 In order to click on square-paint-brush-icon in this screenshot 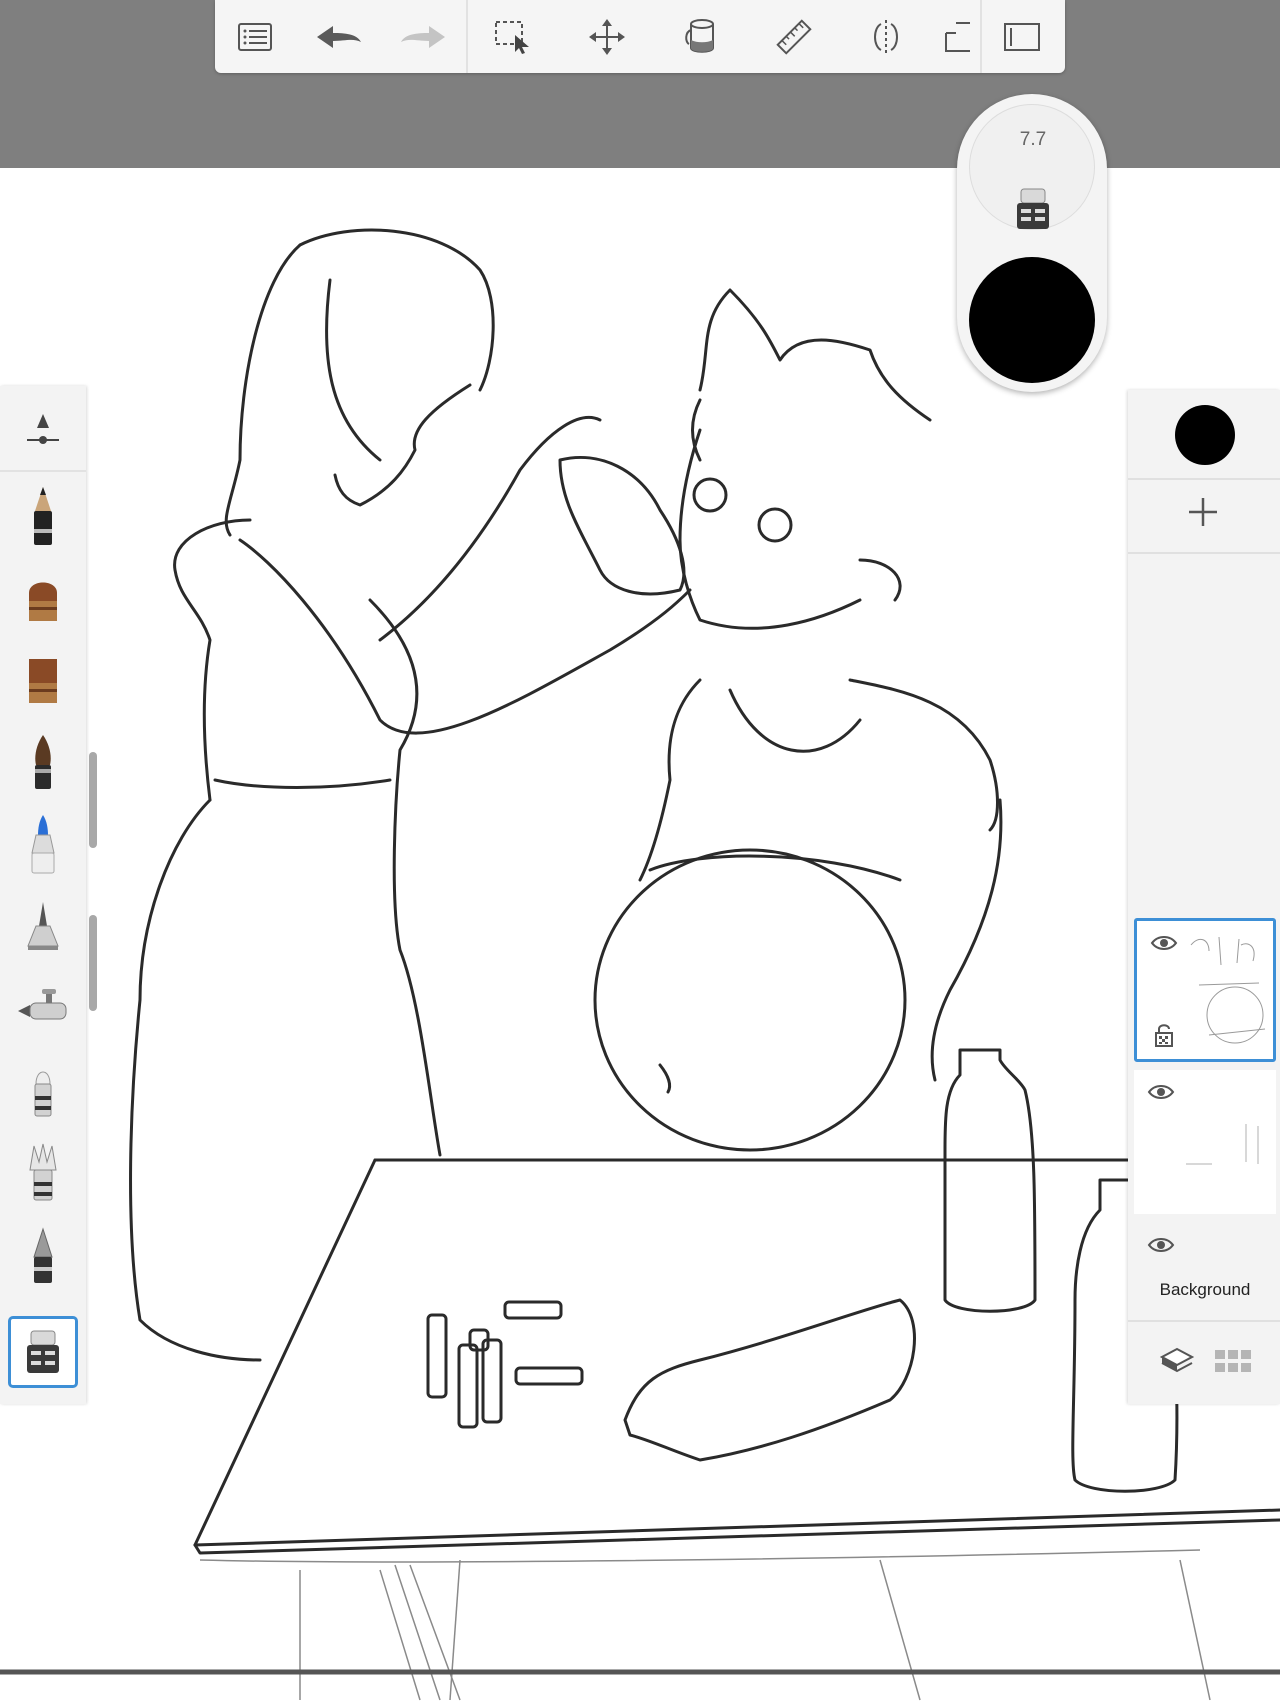, I will do `click(43, 681)`.